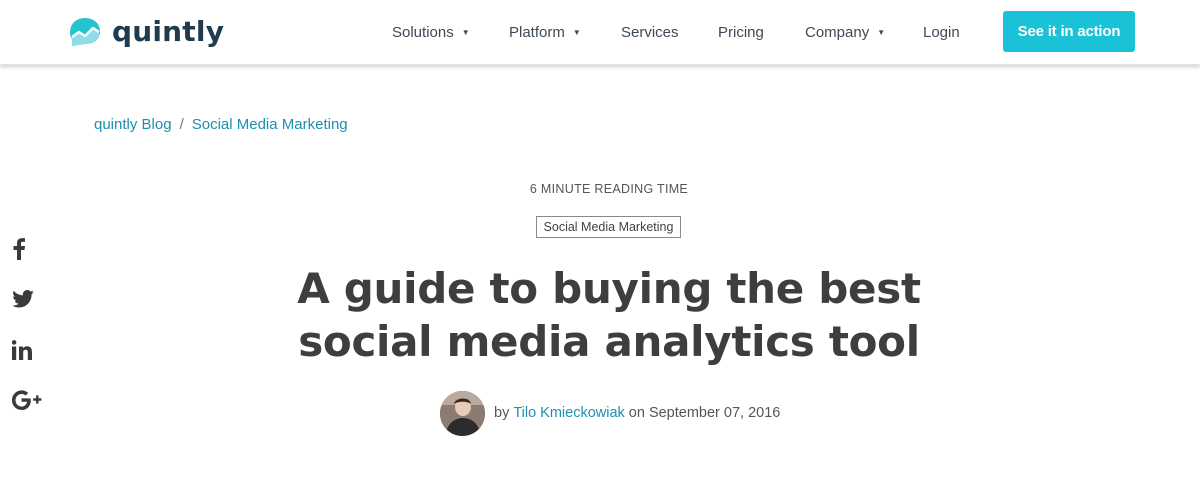  What do you see at coordinates (27, 299) in the screenshot?
I see `twitter-icon` at bounding box center [27, 299].